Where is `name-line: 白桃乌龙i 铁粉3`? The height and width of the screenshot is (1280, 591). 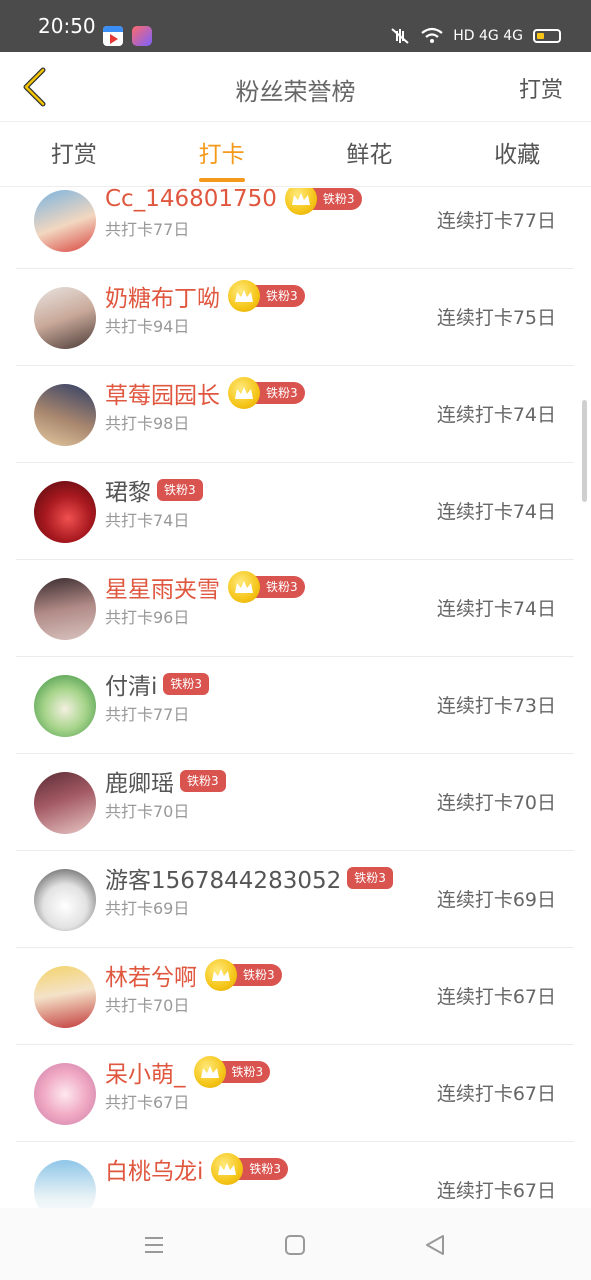 name-line: 白桃乌龙i 铁粉3 is located at coordinates (197, 1169).